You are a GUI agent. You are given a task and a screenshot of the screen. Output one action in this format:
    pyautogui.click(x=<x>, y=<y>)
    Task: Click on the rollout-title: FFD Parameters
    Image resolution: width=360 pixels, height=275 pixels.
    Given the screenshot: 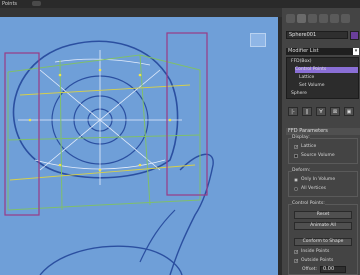 What is the action you would take?
    pyautogui.click(x=308, y=131)
    